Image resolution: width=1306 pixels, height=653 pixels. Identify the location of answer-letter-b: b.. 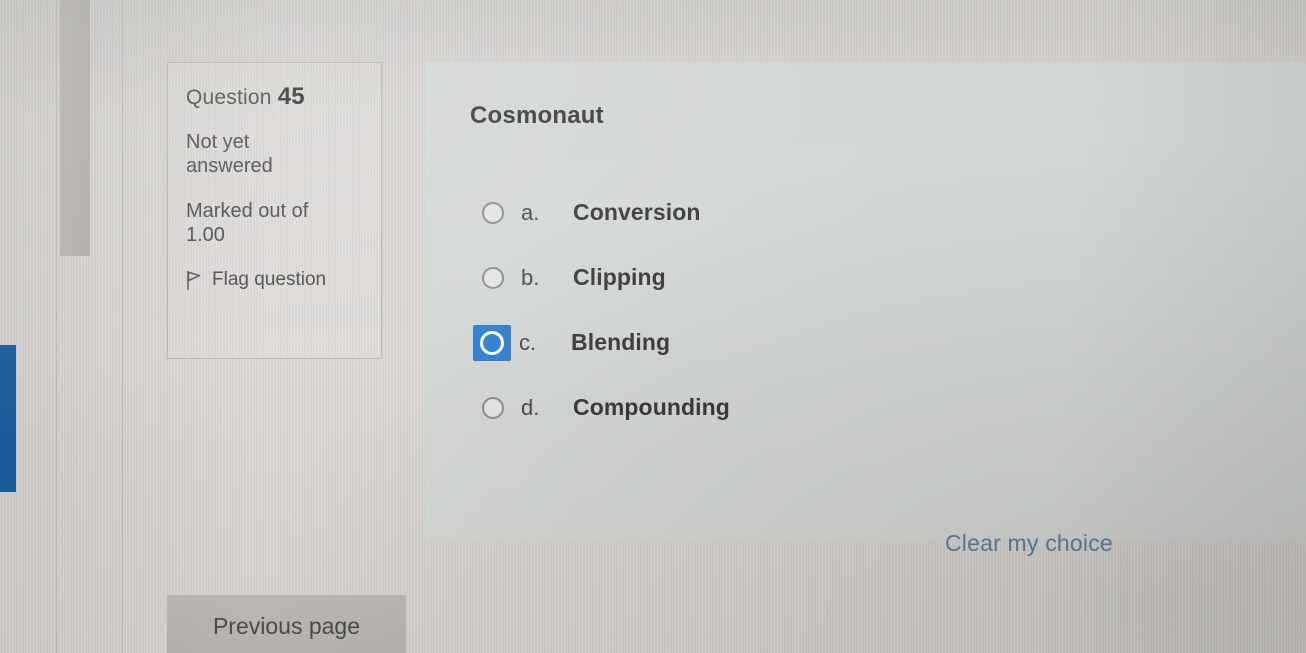
(530, 277).